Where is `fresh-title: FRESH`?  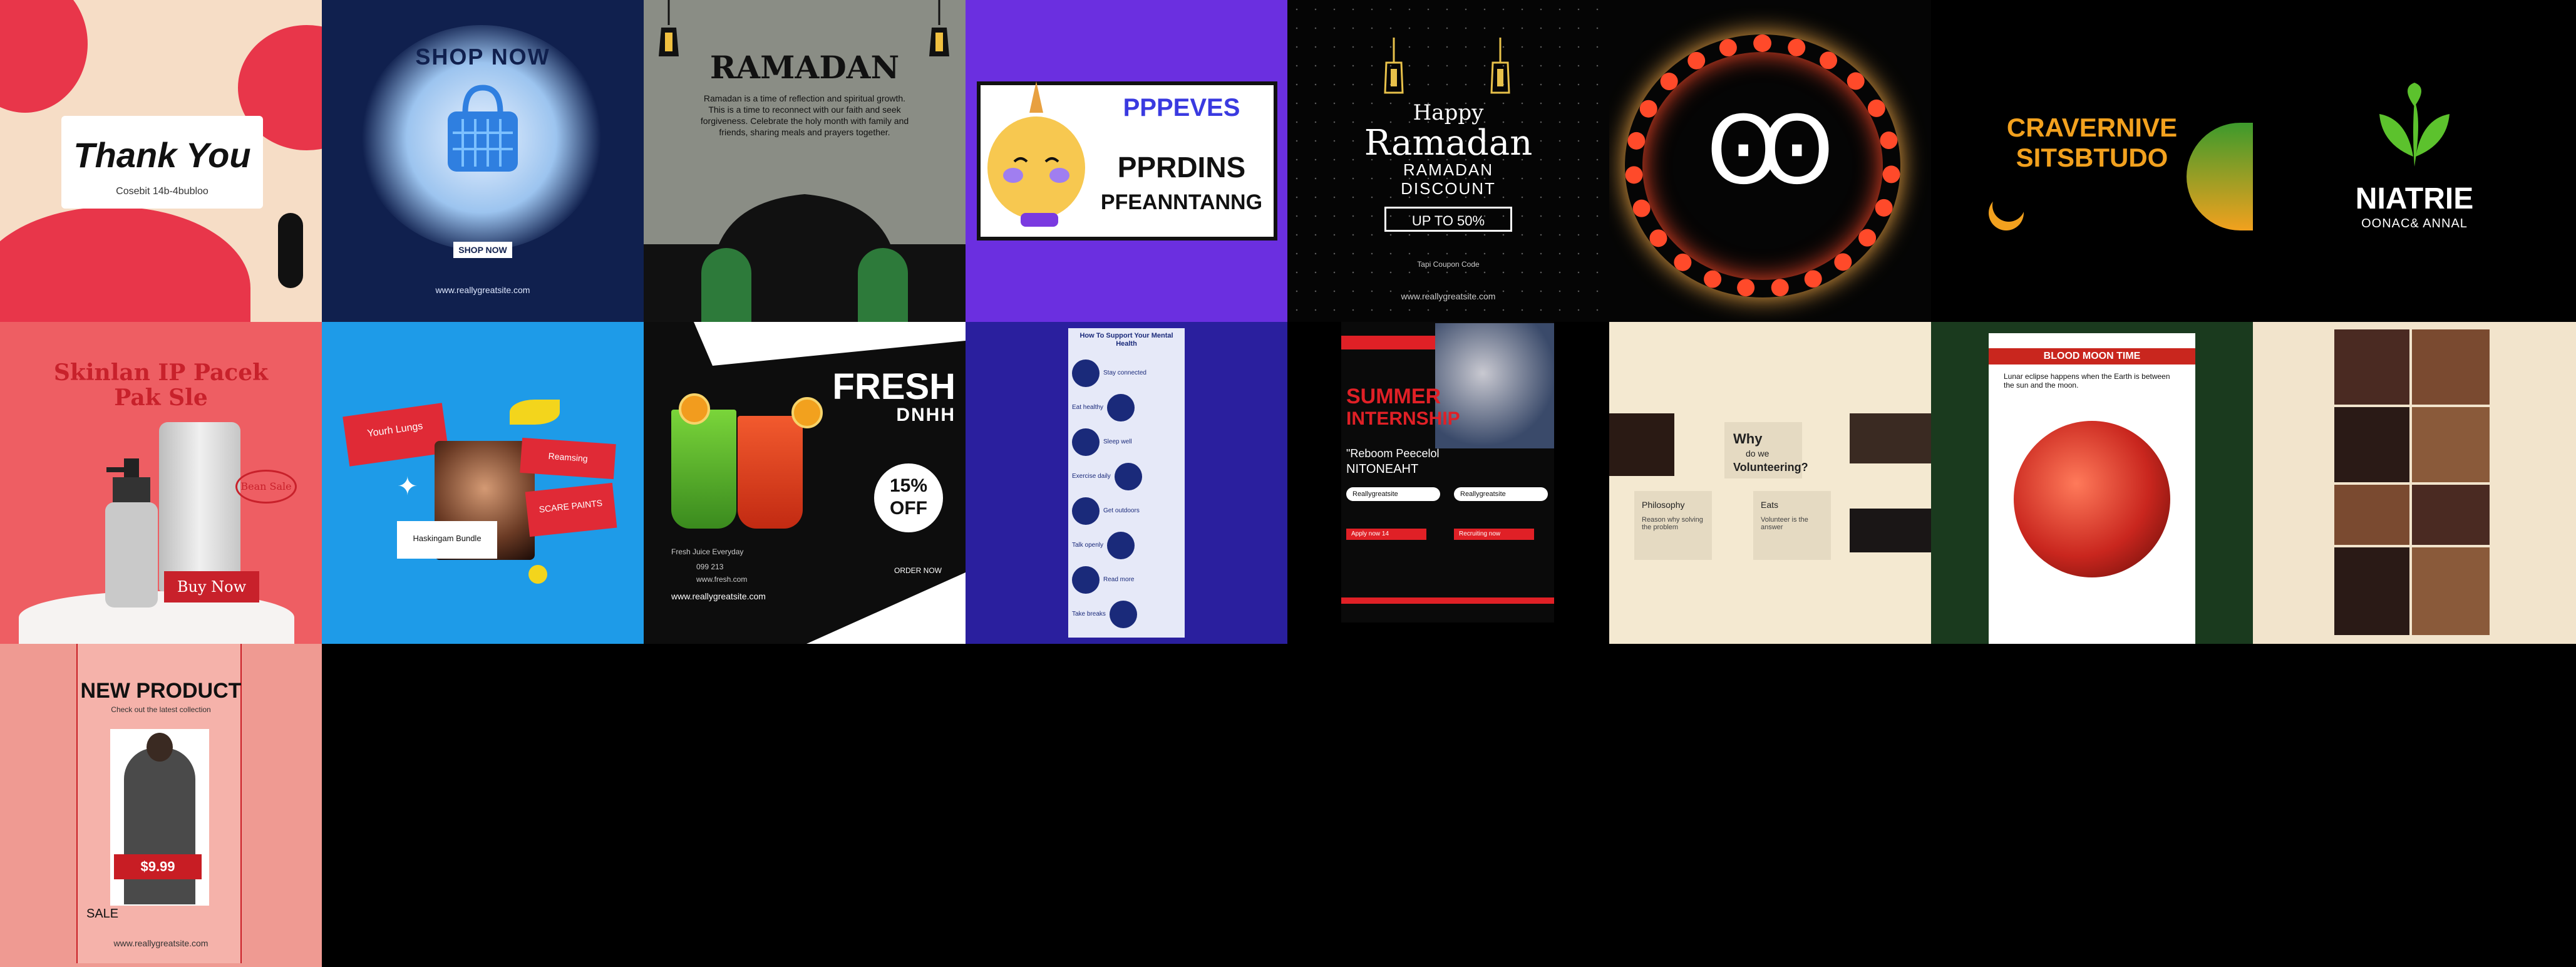
fresh-title: FRESH is located at coordinates (894, 386).